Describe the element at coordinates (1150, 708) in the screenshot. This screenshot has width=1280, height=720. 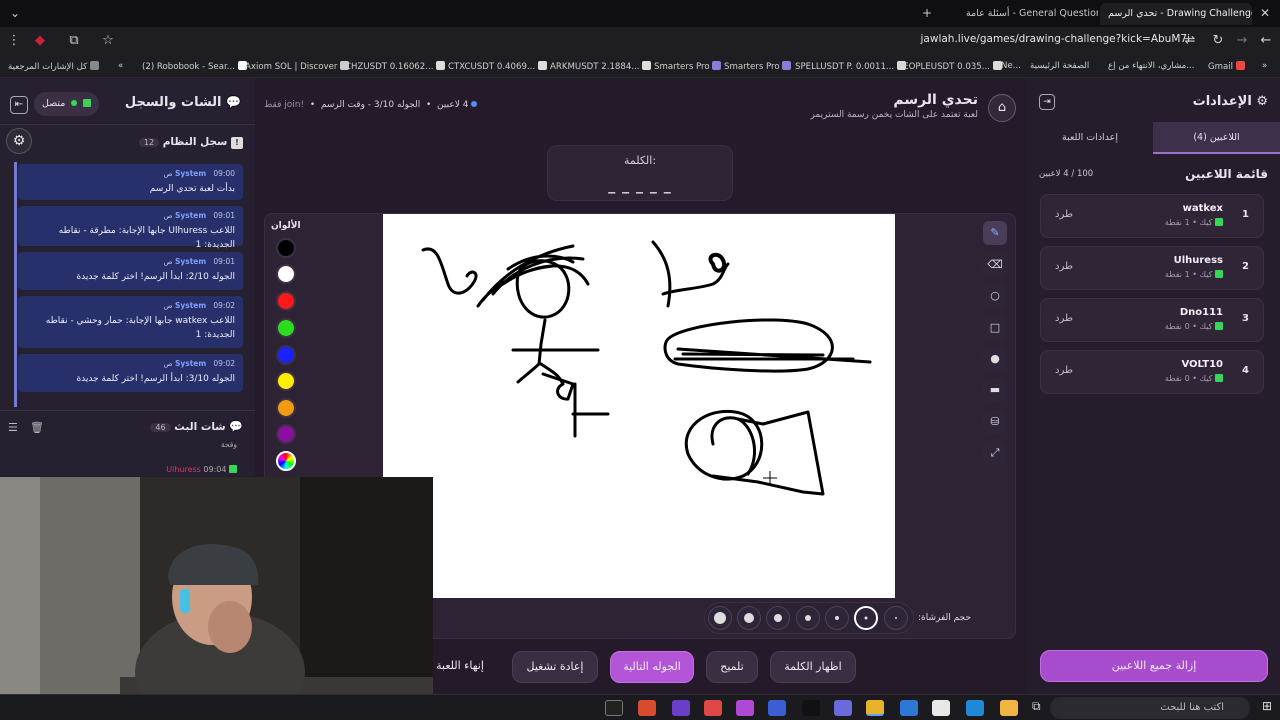
I see `taskbar-search: اكتب هنا للبحث` at that location.